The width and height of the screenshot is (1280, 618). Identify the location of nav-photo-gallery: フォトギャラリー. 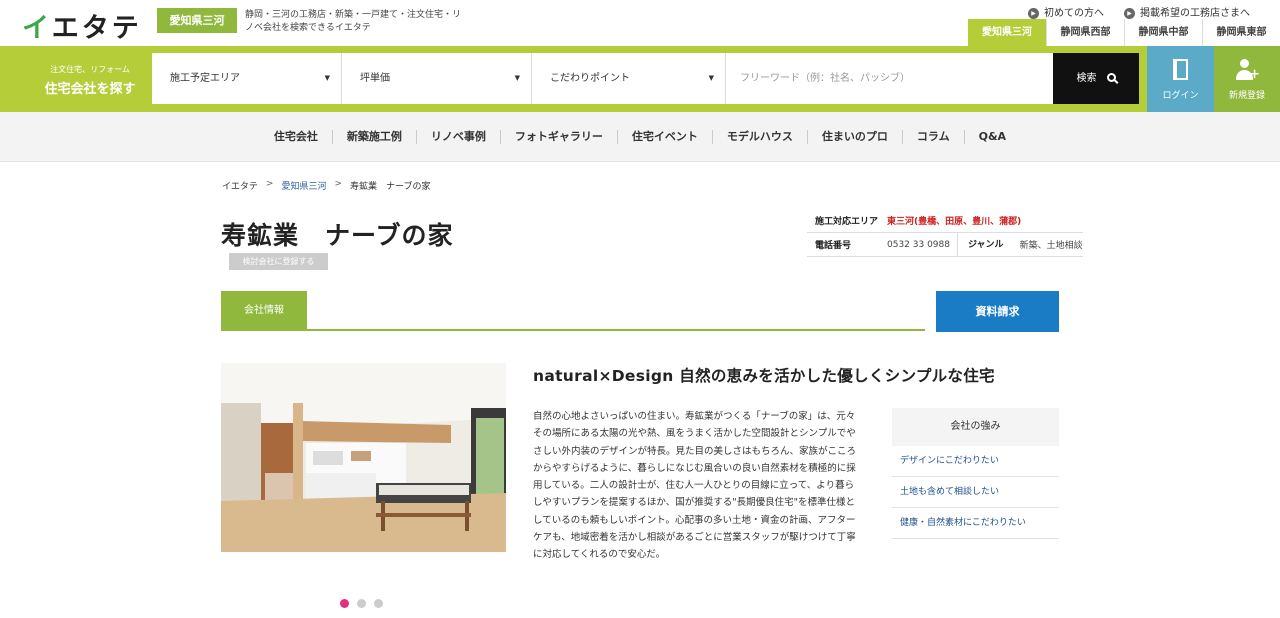
(559, 136).